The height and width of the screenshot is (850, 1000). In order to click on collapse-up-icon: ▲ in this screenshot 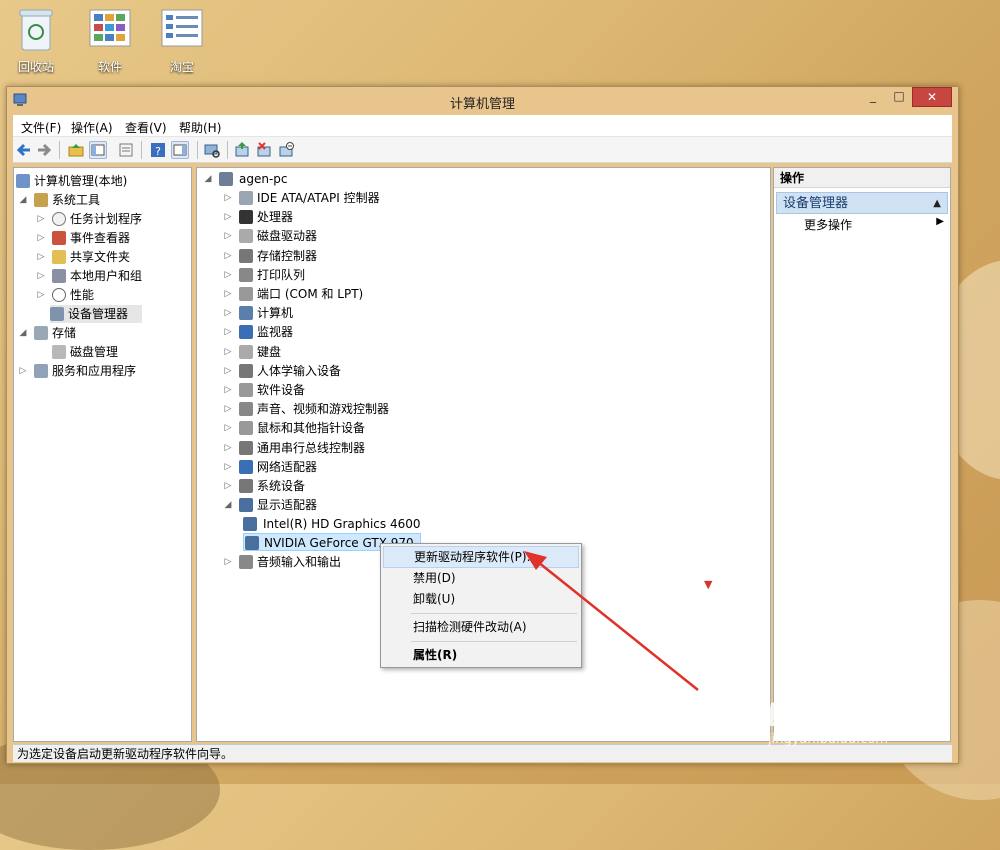, I will do `click(937, 204)`.